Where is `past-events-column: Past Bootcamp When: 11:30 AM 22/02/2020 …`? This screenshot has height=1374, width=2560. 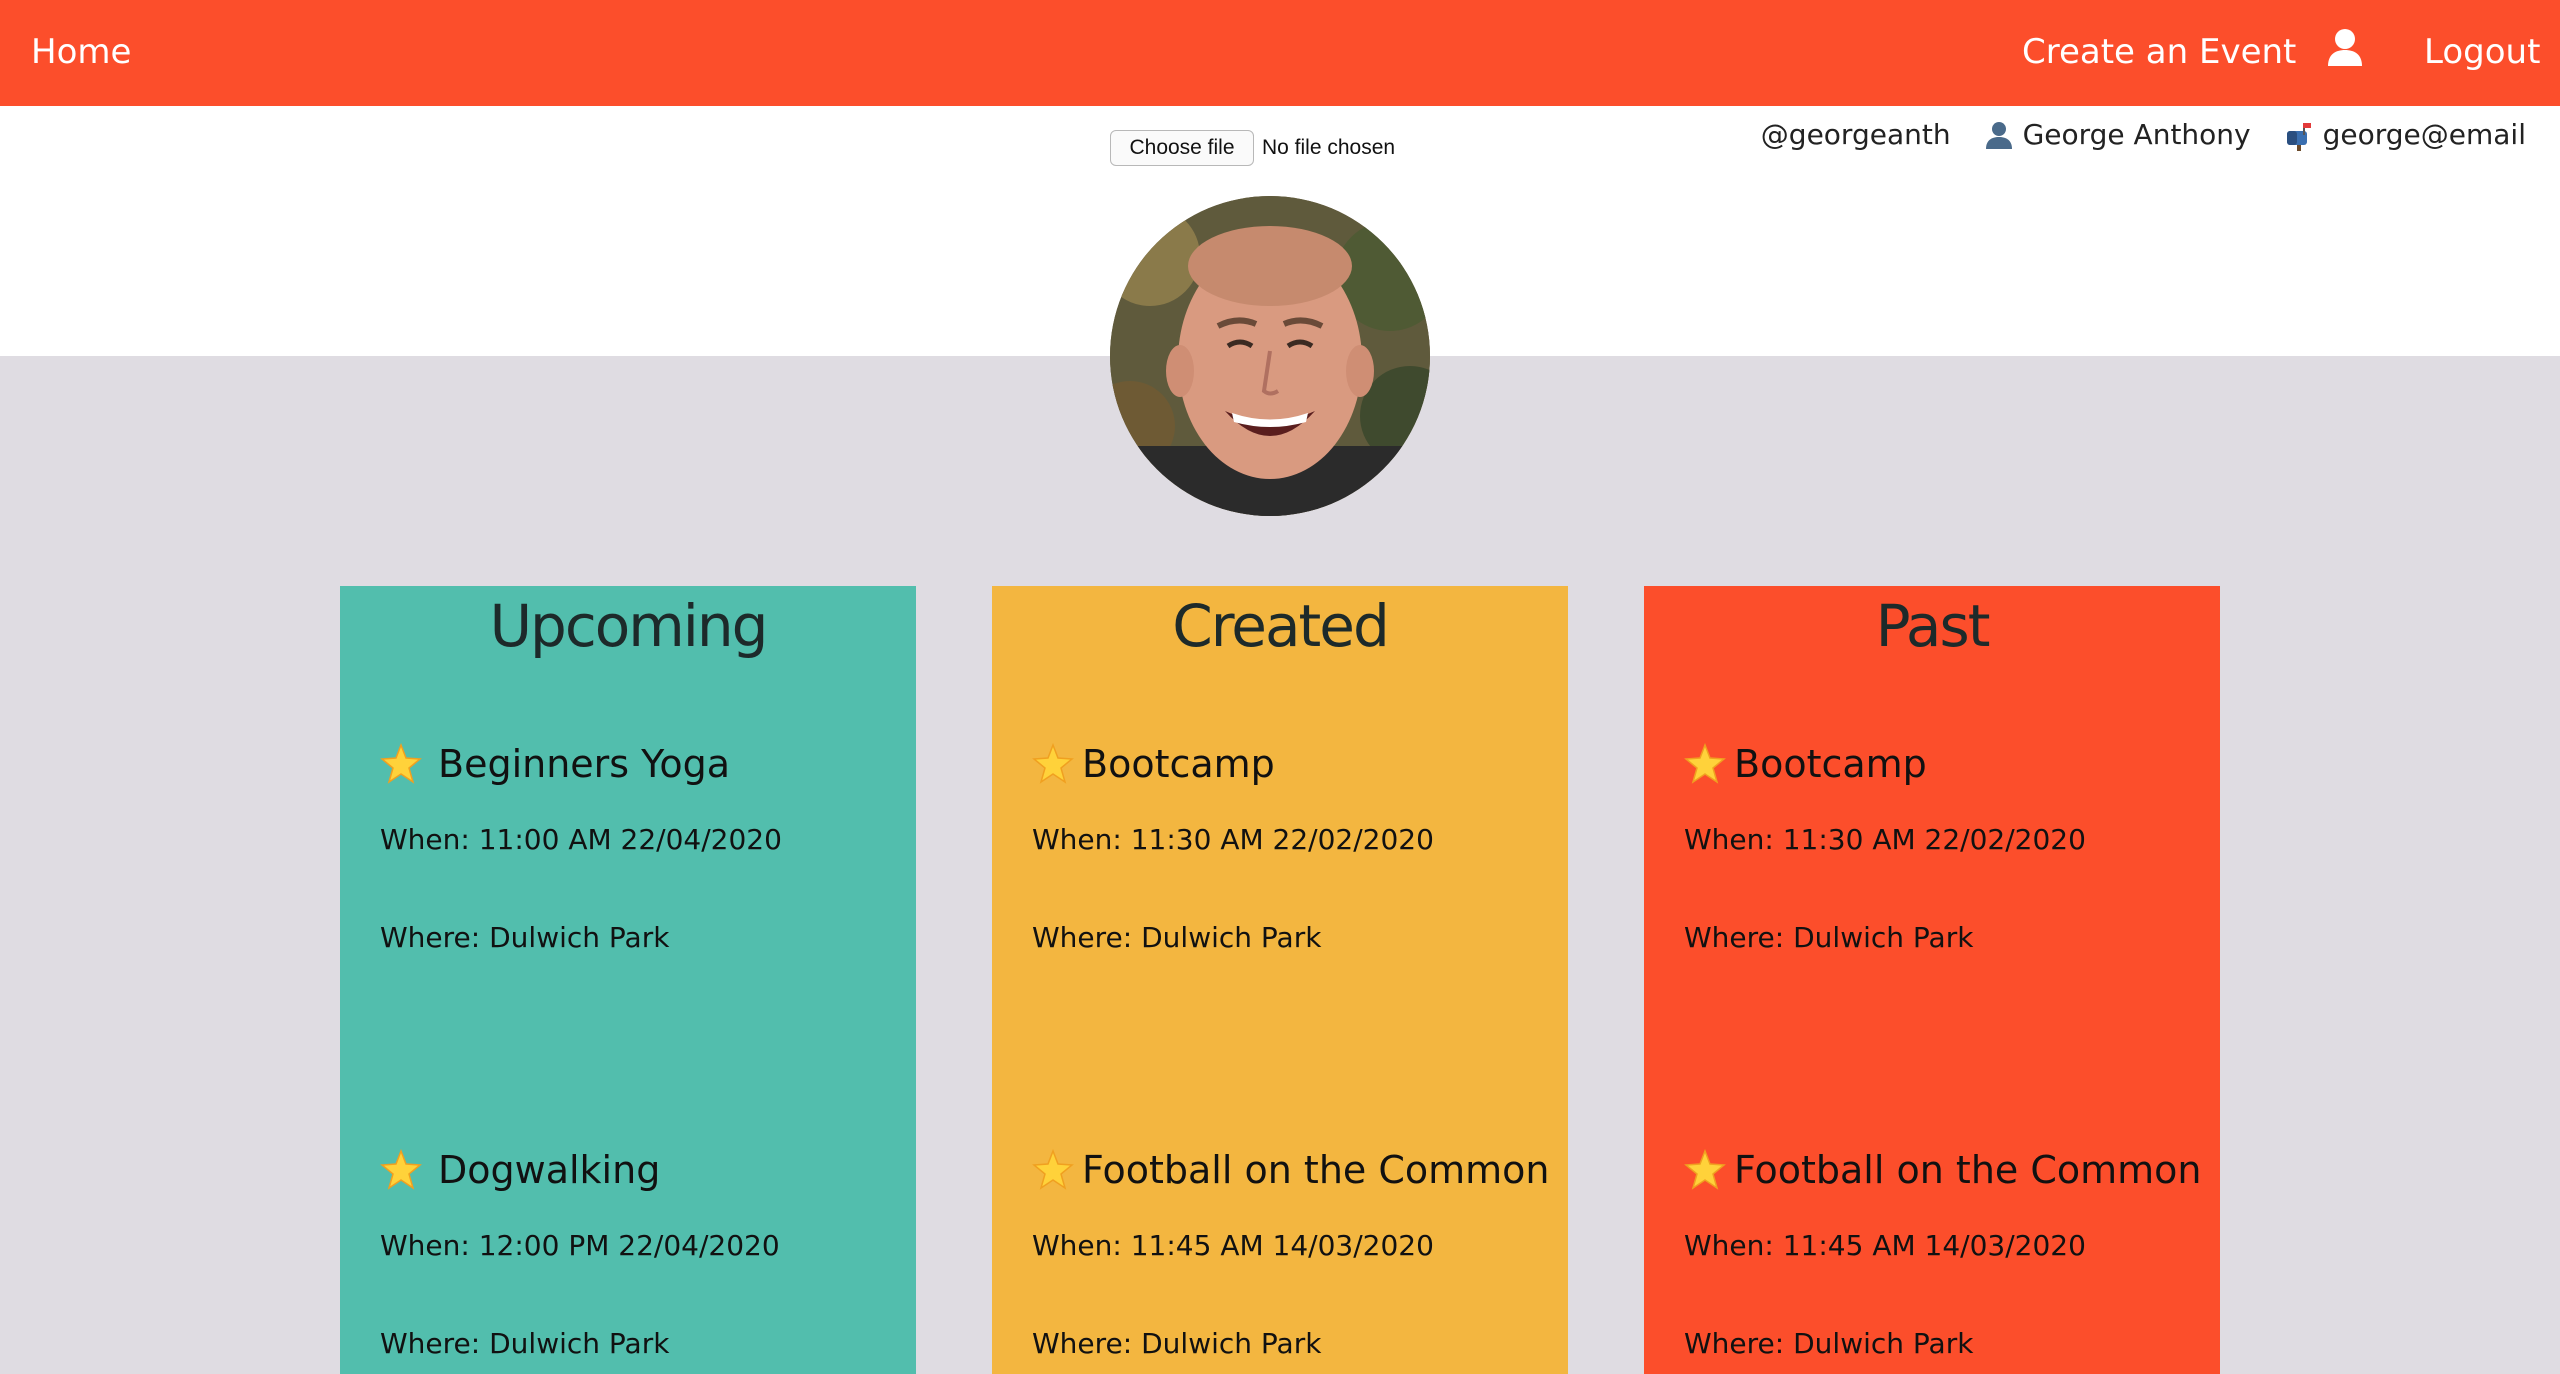 past-events-column: Past Bootcamp When: 11:30 AM 22/02/2020 … is located at coordinates (1932, 980).